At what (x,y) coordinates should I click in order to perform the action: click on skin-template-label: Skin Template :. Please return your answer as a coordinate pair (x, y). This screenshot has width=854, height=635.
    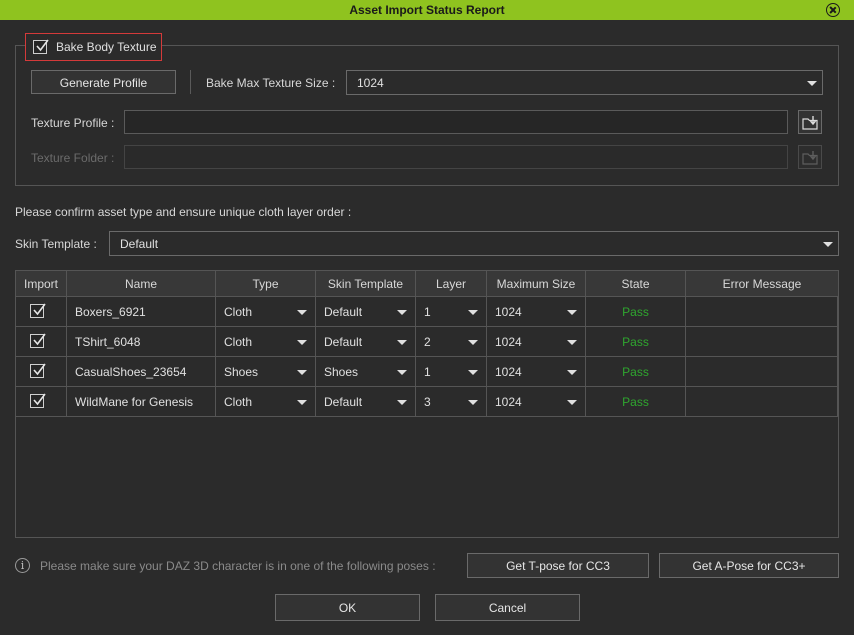
    Looking at the image, I should click on (56, 244).